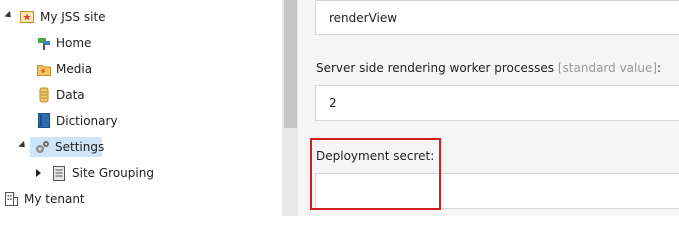 The image size is (679, 240). I want to click on tree-item-settings: Settings, so click(79, 147).